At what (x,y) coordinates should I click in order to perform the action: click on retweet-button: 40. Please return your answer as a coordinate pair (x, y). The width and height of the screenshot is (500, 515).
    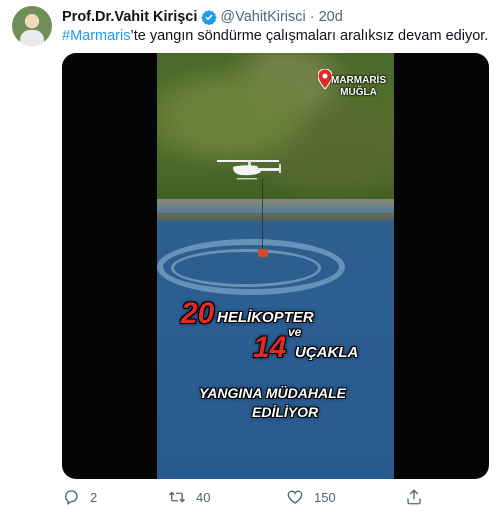
    Looking at the image, I should click on (189, 497).